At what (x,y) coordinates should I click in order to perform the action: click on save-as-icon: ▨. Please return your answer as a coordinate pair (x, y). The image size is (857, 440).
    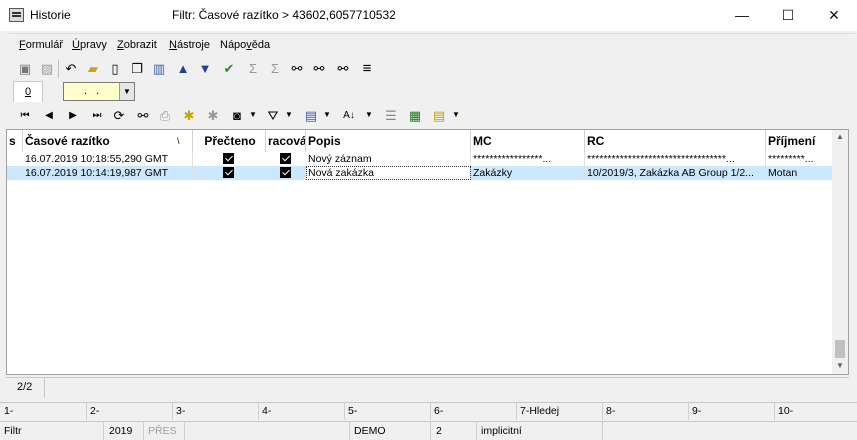
    Looking at the image, I should click on (47, 69).